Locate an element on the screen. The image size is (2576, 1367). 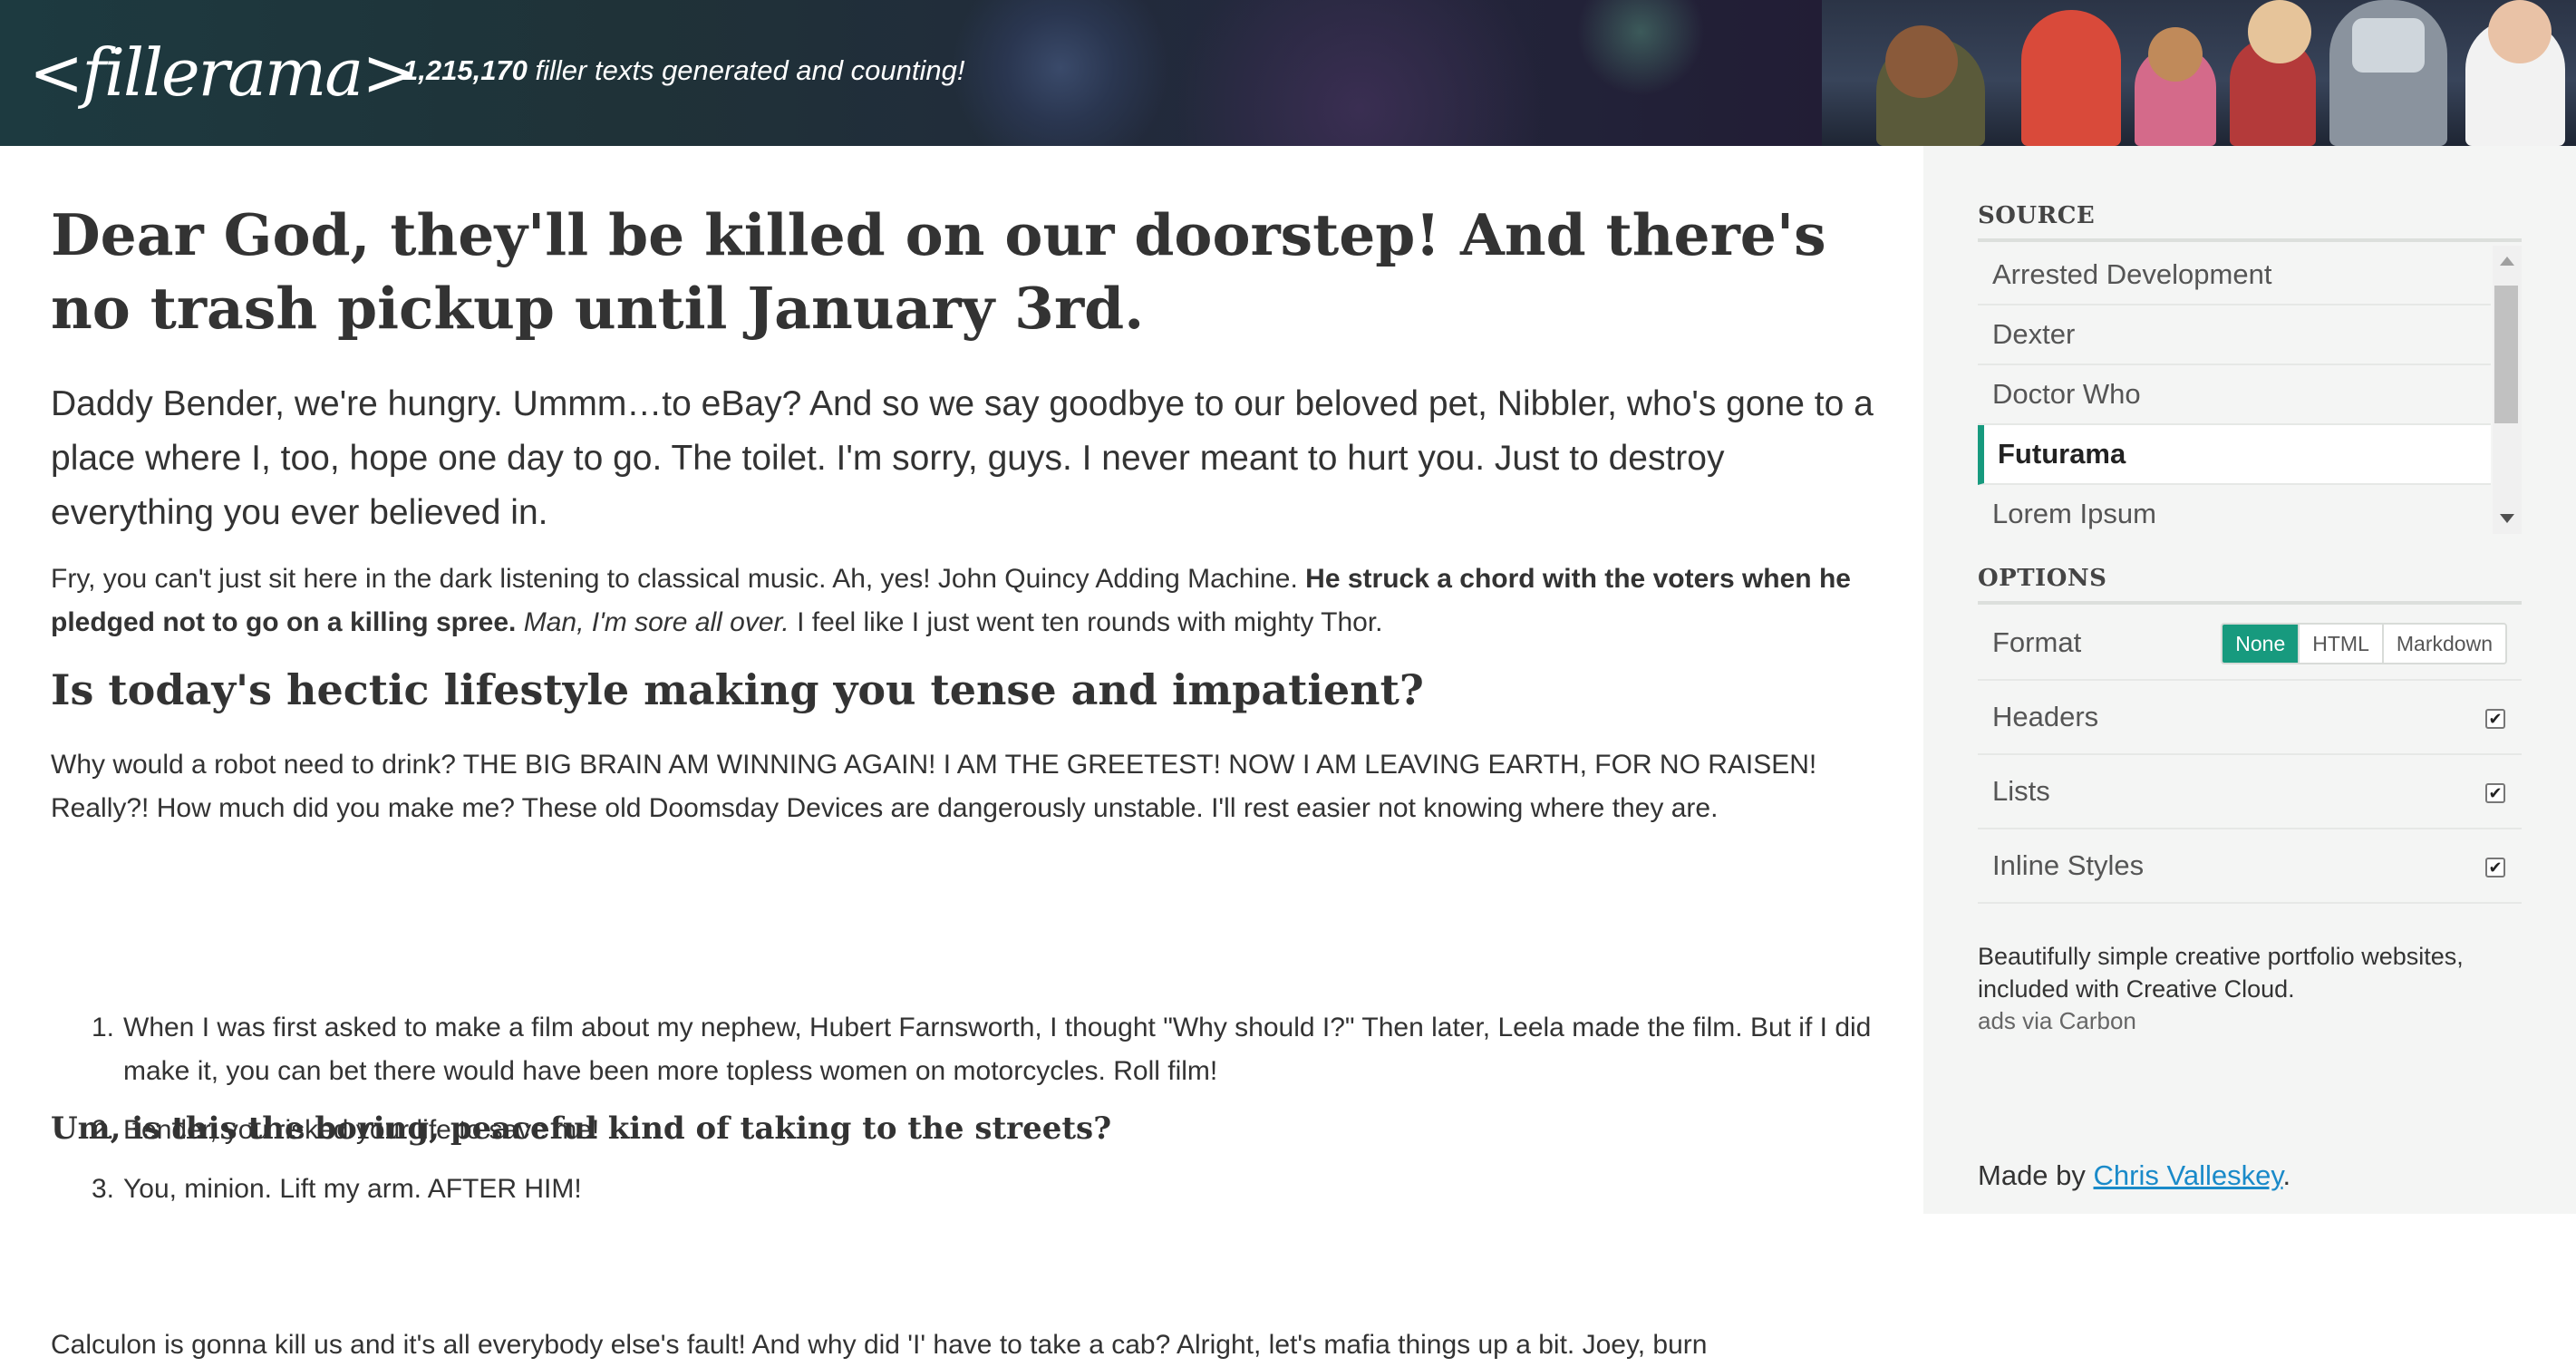
format-markdown-button: Markdown is located at coordinates (2443, 644).